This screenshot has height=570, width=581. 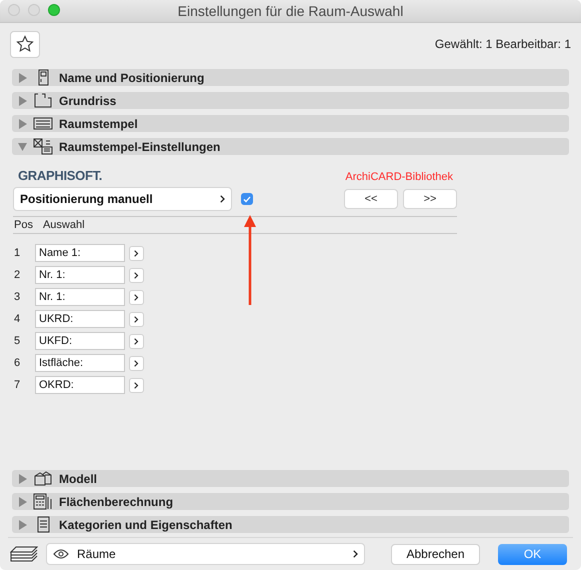 I want to click on selection-field: Name 1:, so click(x=80, y=253).